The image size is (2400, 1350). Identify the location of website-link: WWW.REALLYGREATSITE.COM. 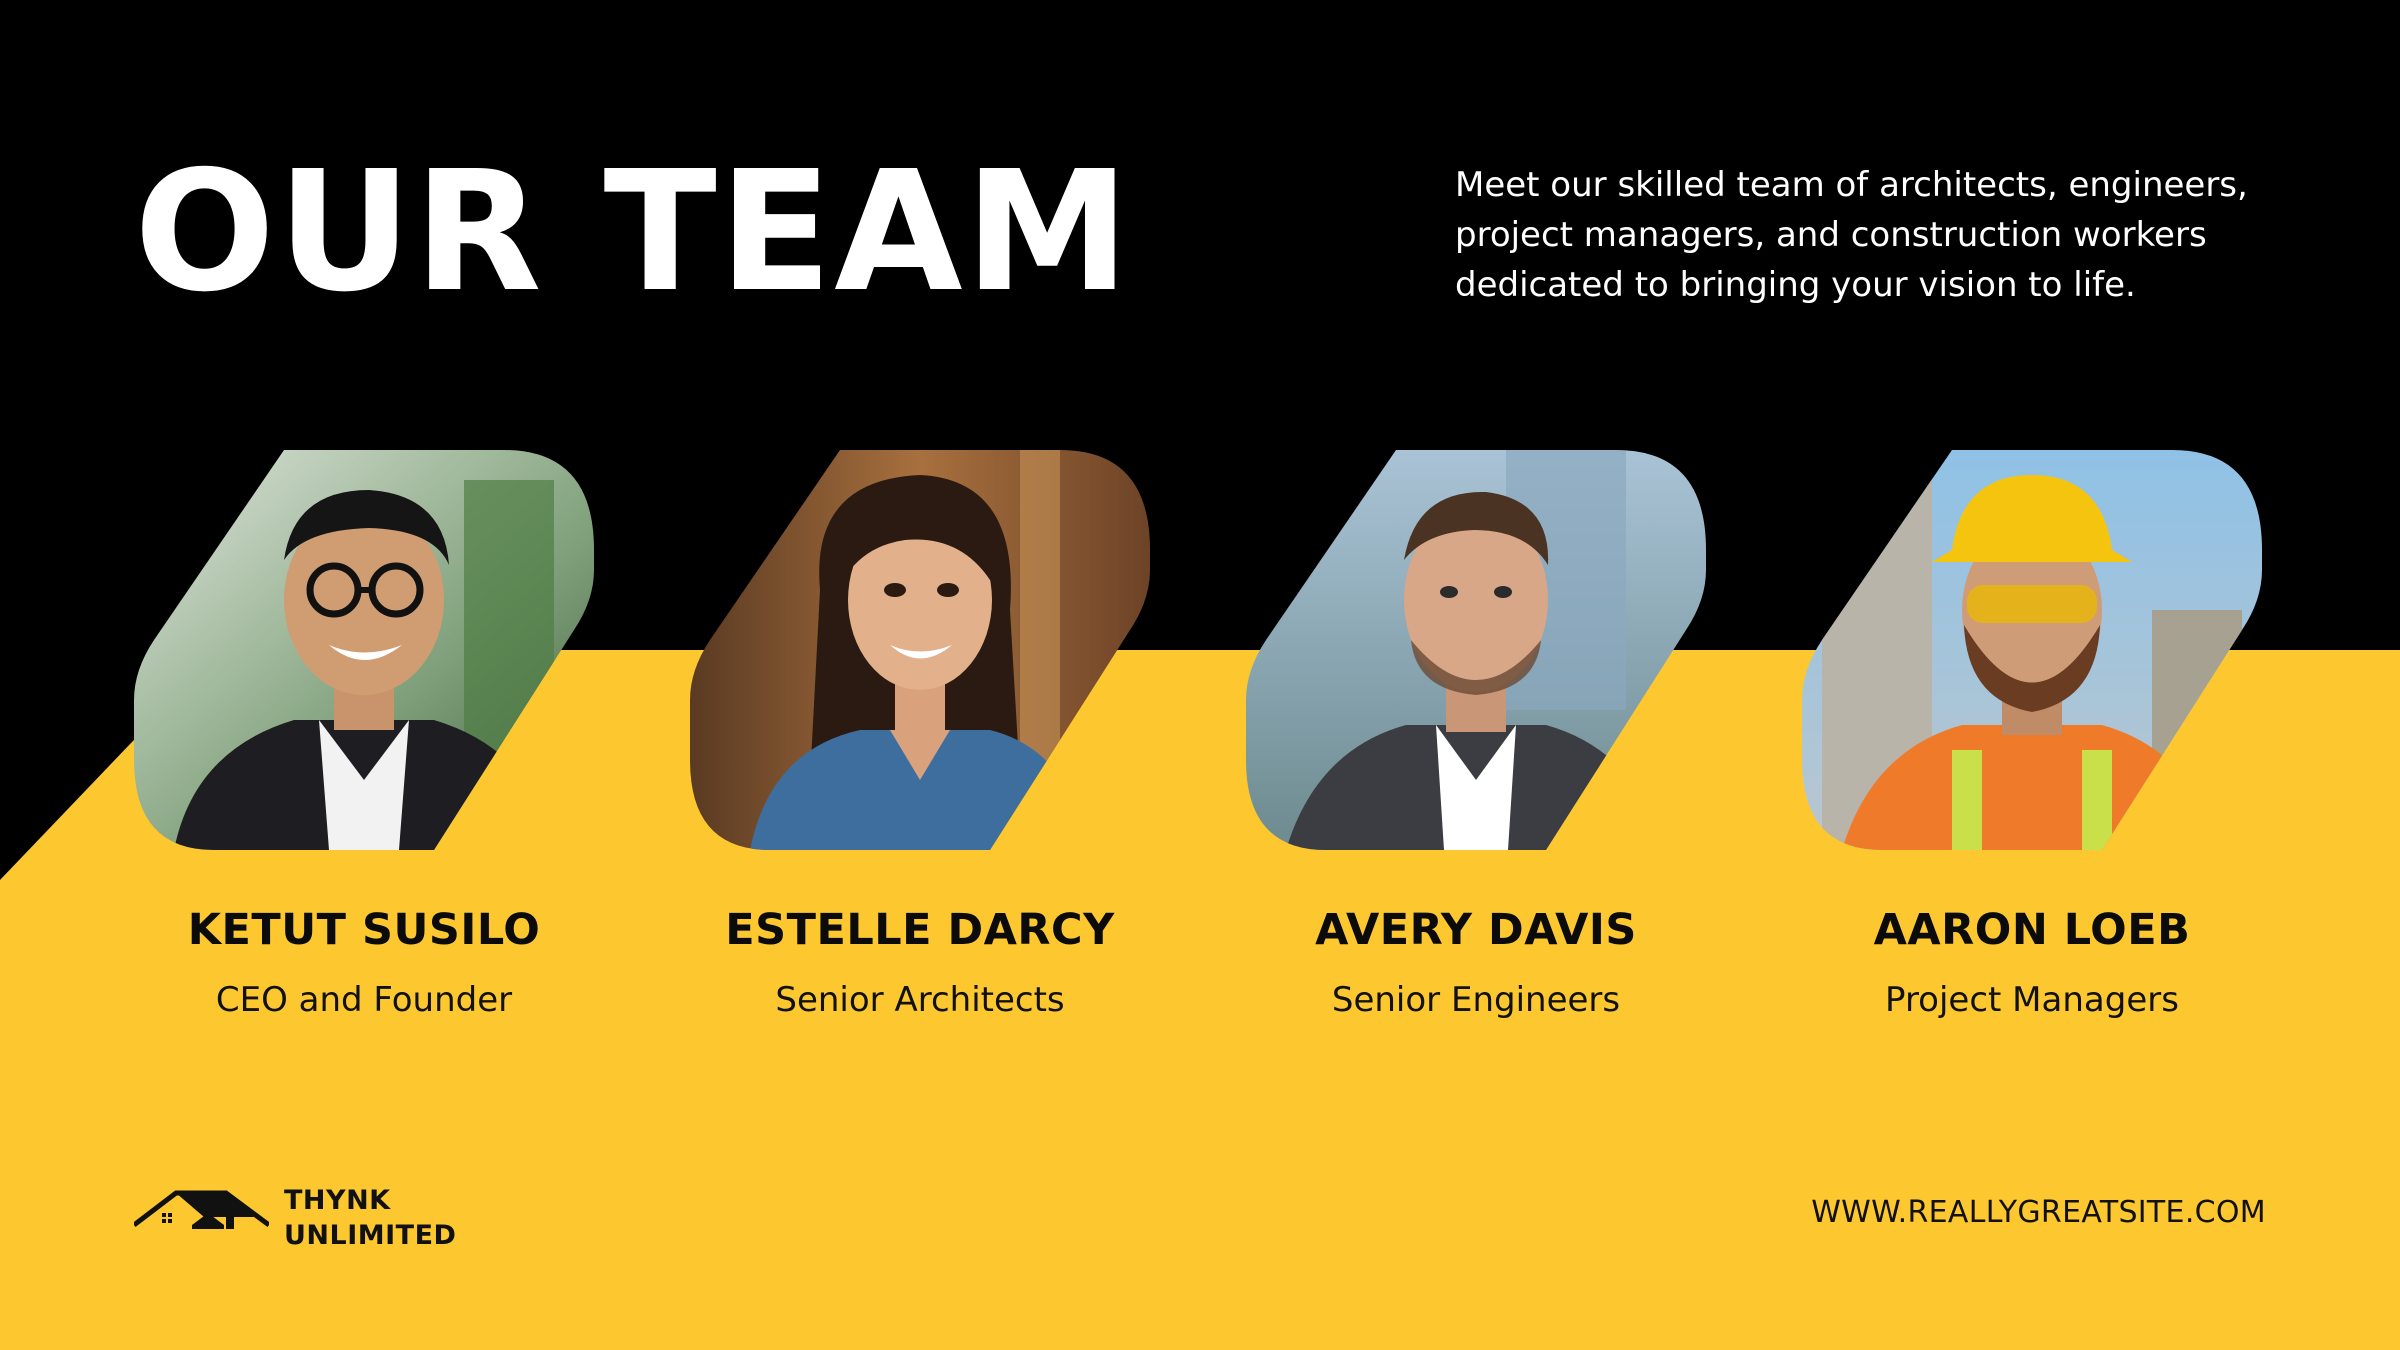
(2038, 1212).